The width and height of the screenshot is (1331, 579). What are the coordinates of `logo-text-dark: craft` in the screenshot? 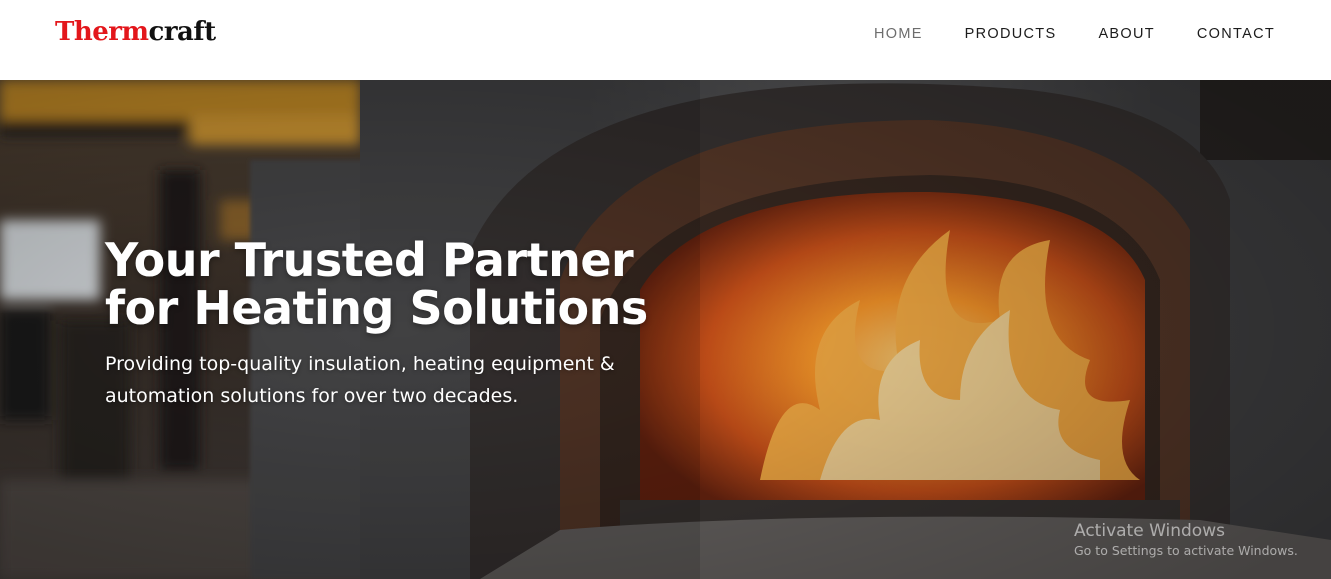 It's located at (182, 32).